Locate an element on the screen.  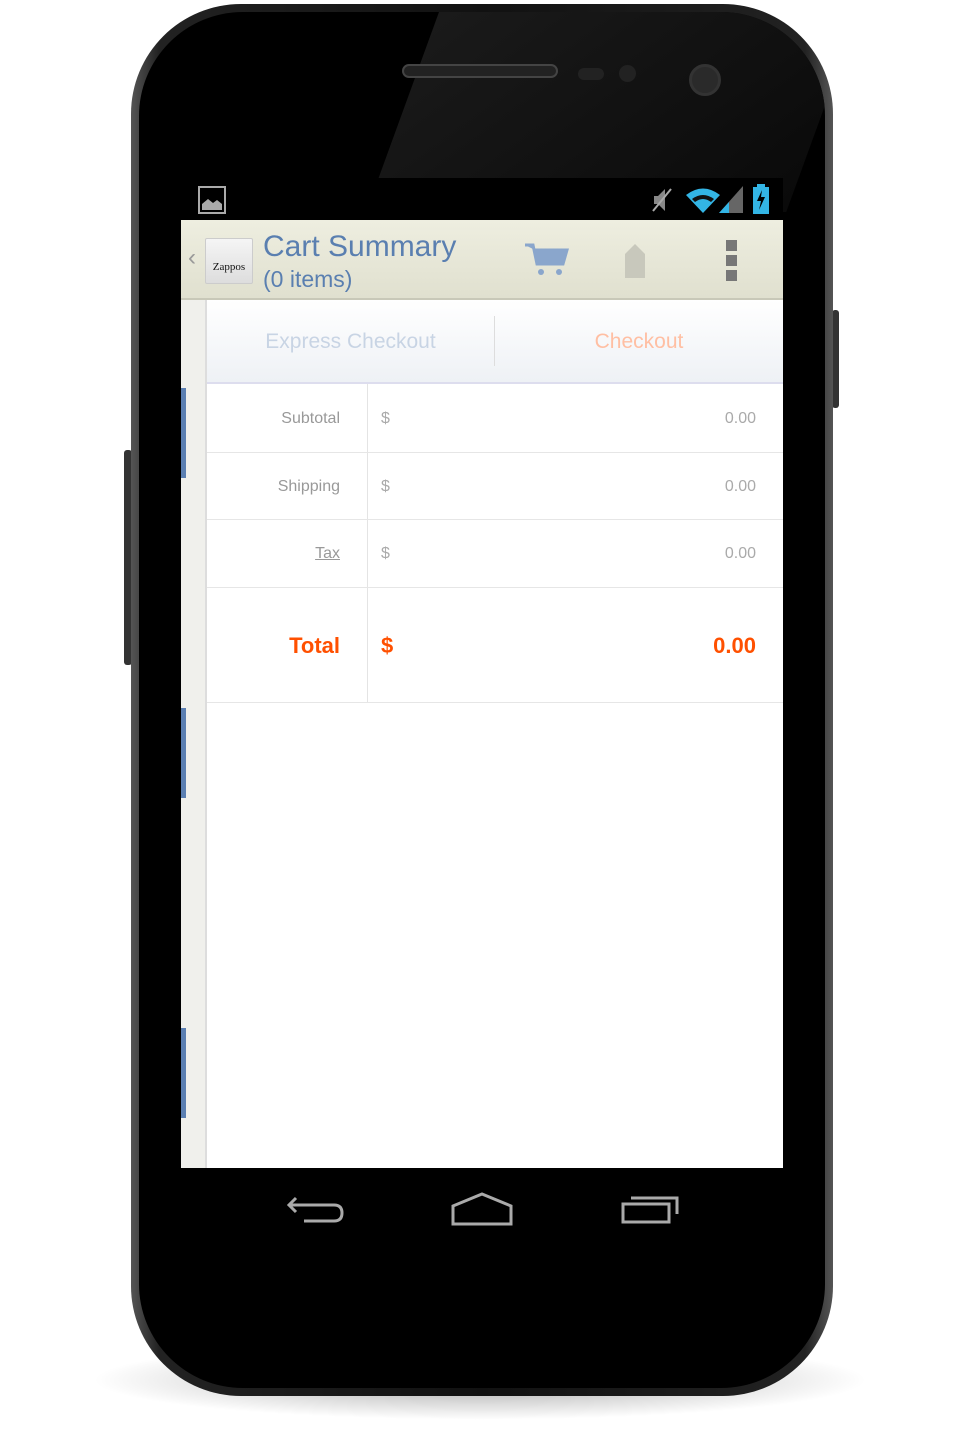
front-camera is located at coordinates (705, 80).